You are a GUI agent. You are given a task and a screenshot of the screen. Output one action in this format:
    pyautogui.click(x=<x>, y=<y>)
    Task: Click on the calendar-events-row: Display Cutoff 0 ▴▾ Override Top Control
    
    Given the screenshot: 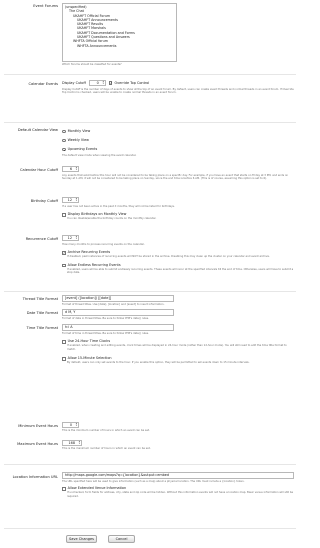 What is the action you would take?
    pyautogui.click(x=178, y=83)
    